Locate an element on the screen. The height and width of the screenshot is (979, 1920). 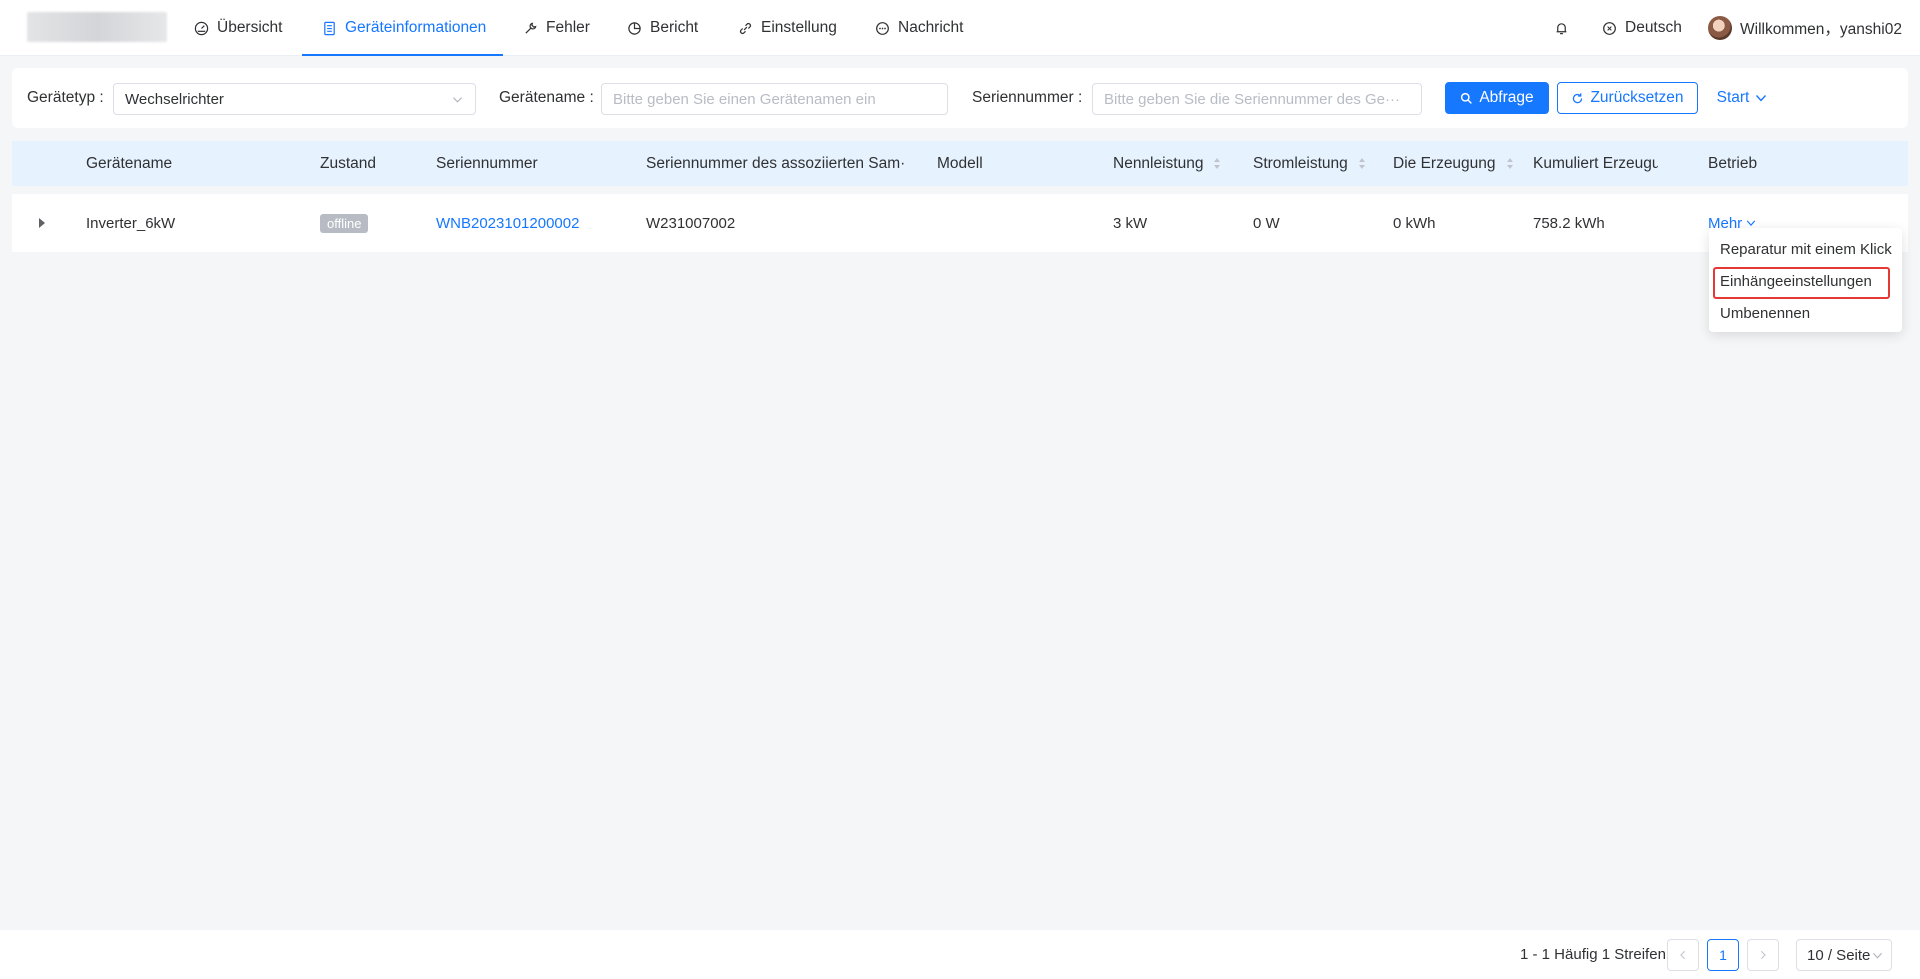
cell-generation: 0 kWh is located at coordinates (1414, 223).